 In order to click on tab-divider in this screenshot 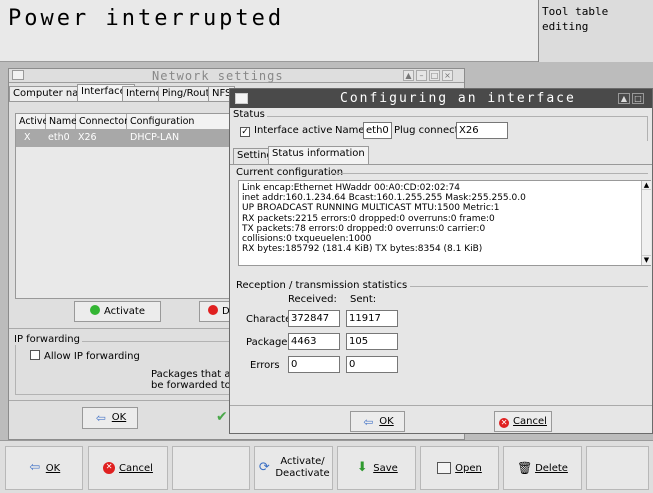, I will do `click(441, 164)`.